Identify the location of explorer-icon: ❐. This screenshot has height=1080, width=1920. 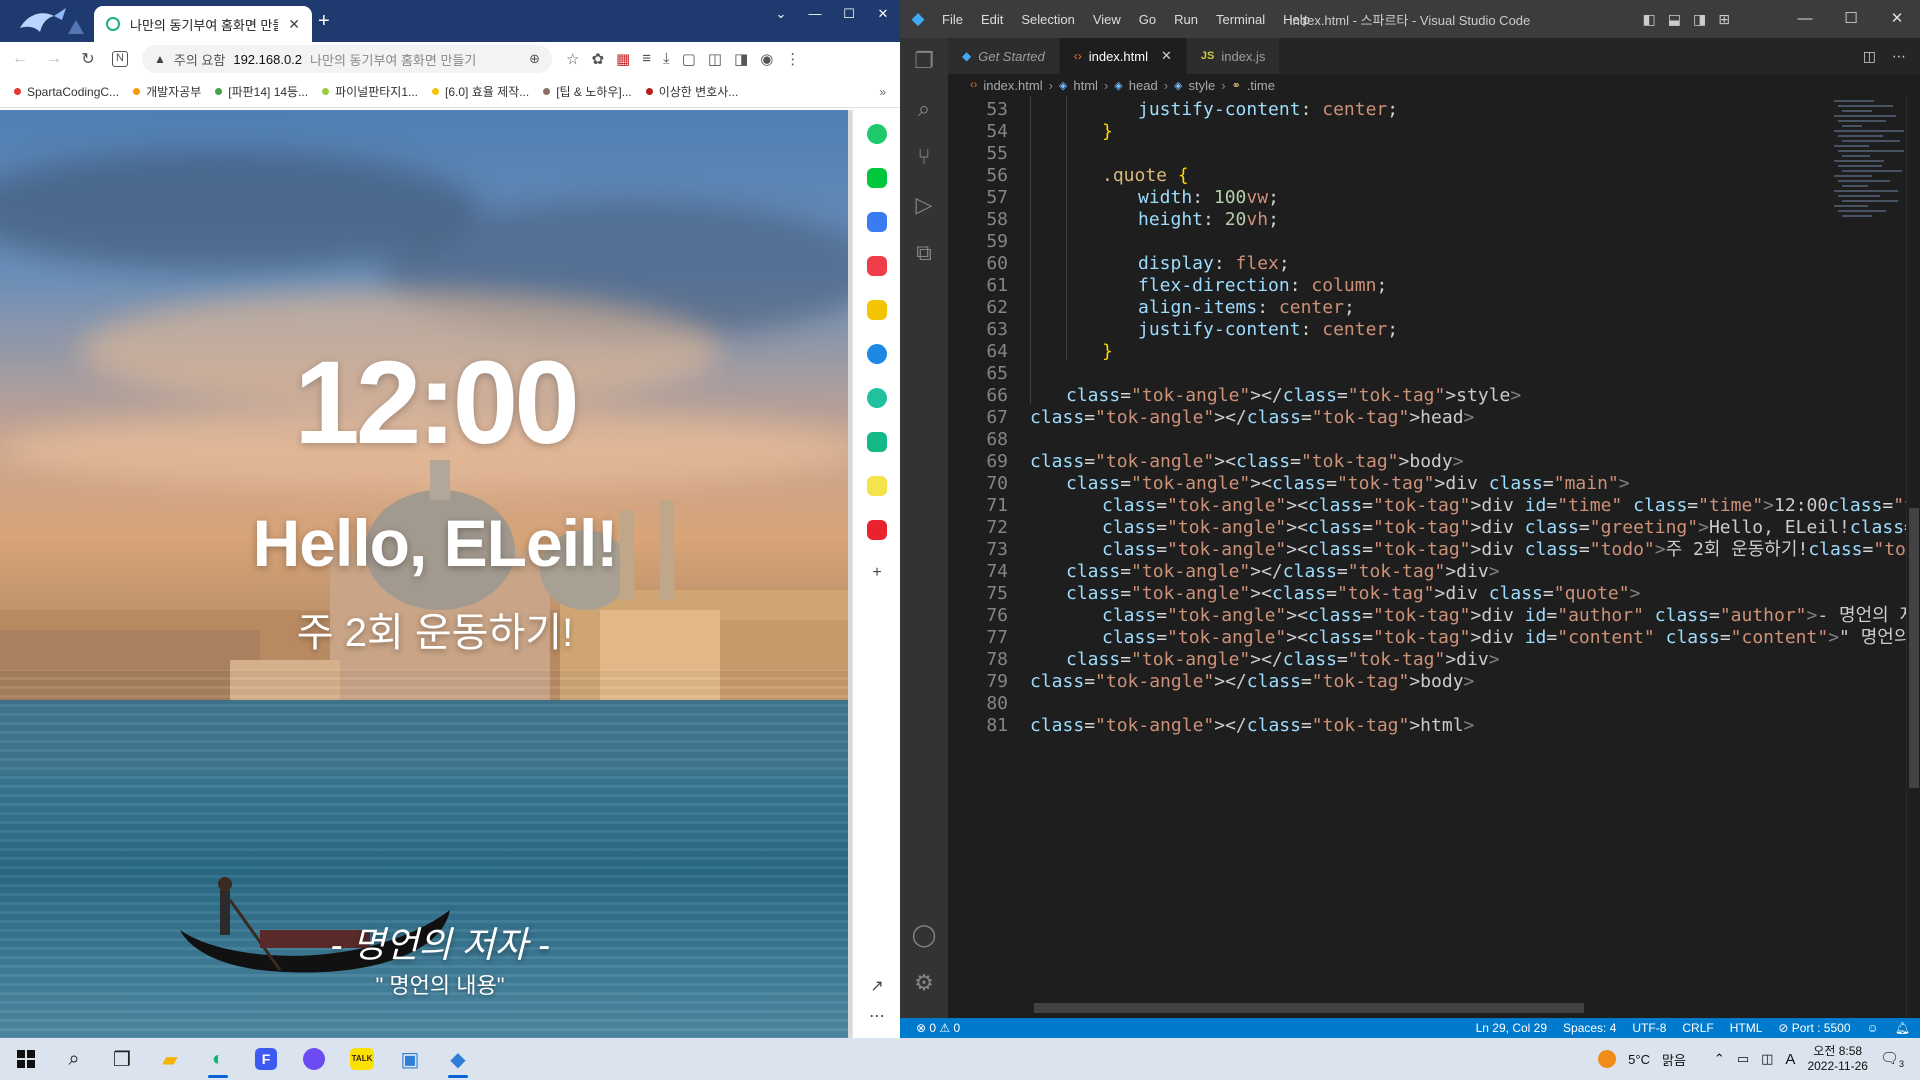
(924, 61).